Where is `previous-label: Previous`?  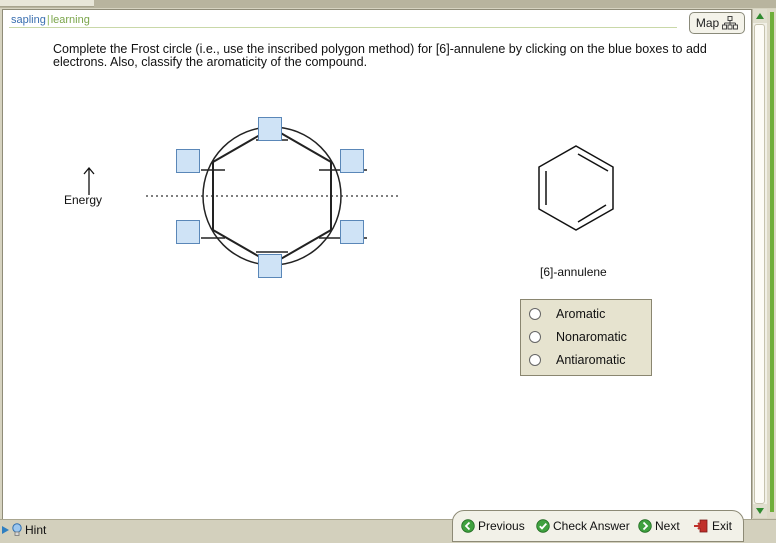
previous-label: Previous is located at coordinates (501, 526).